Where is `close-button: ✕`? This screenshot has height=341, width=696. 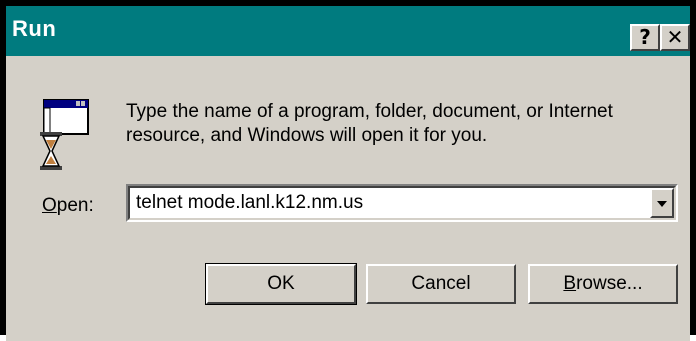 close-button: ✕ is located at coordinates (675, 37).